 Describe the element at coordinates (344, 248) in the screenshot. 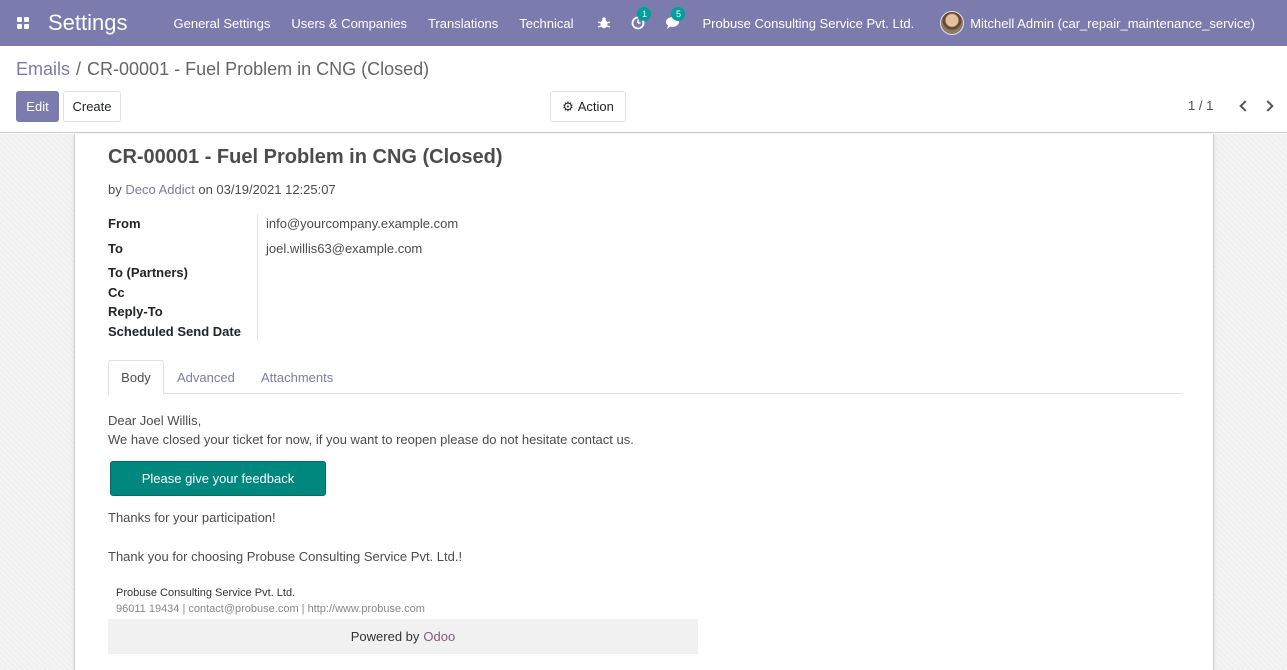

I see `to-value: joel.willis63@example.com` at that location.